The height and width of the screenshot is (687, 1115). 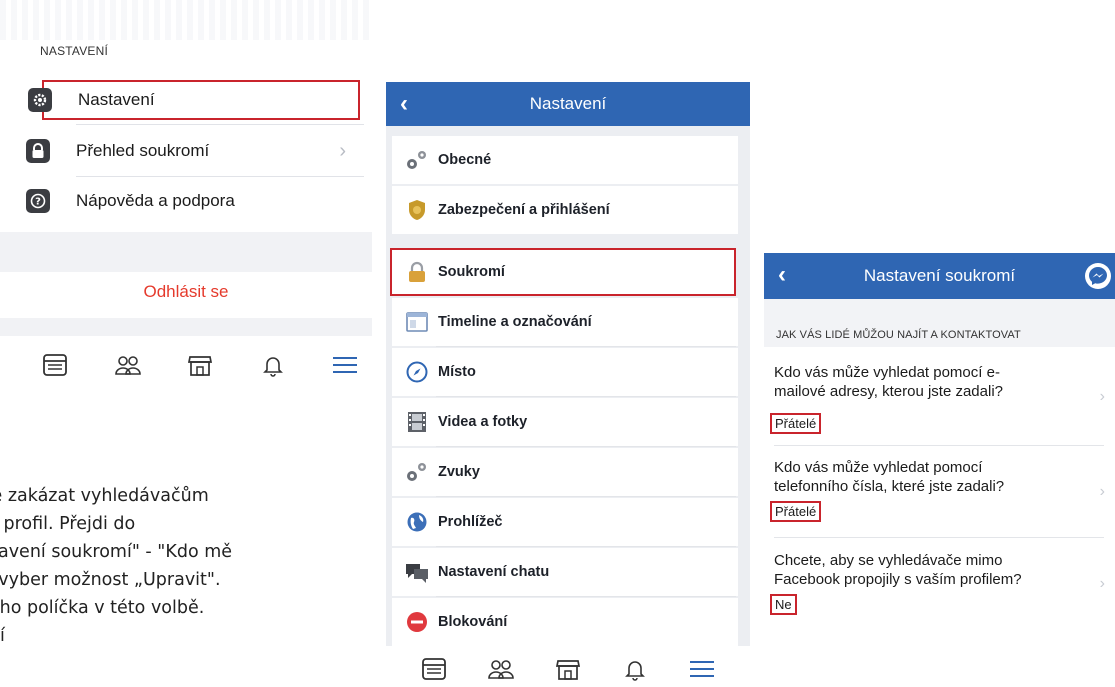 What do you see at coordinates (494, 572) in the screenshot?
I see `settings-item-label: Nastavení chatu` at bounding box center [494, 572].